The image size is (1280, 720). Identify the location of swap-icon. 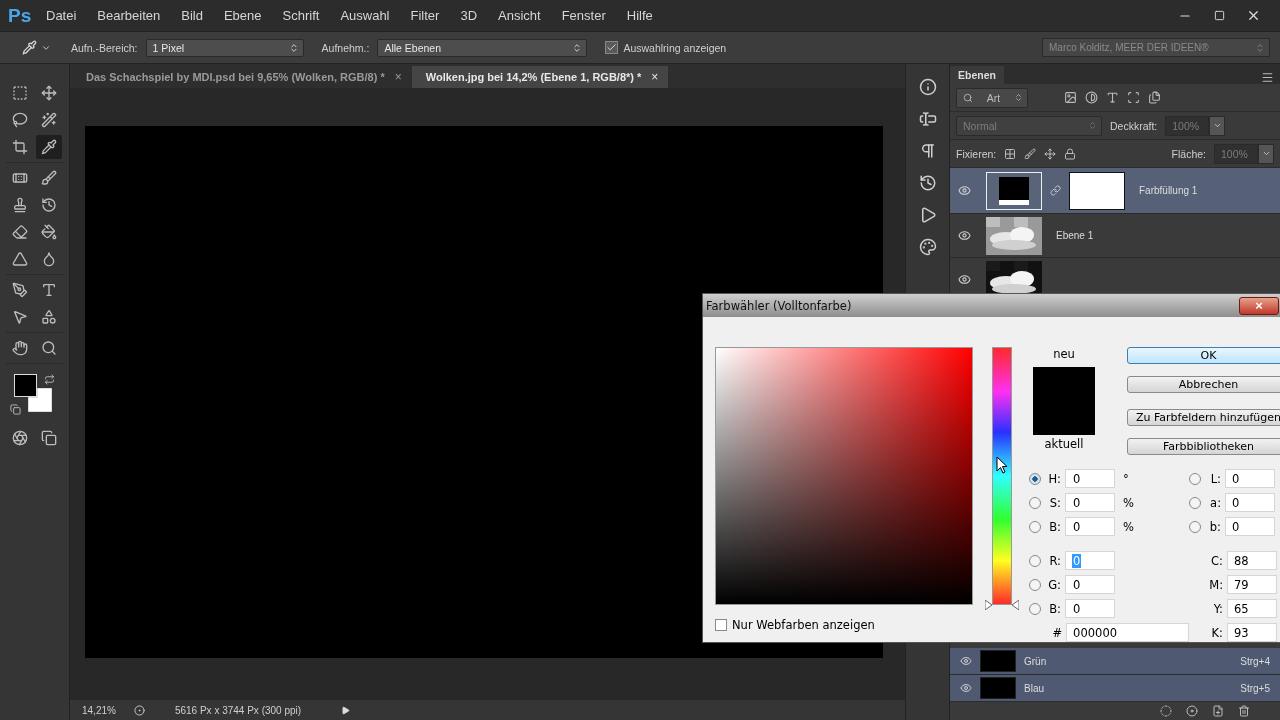
(49, 379).